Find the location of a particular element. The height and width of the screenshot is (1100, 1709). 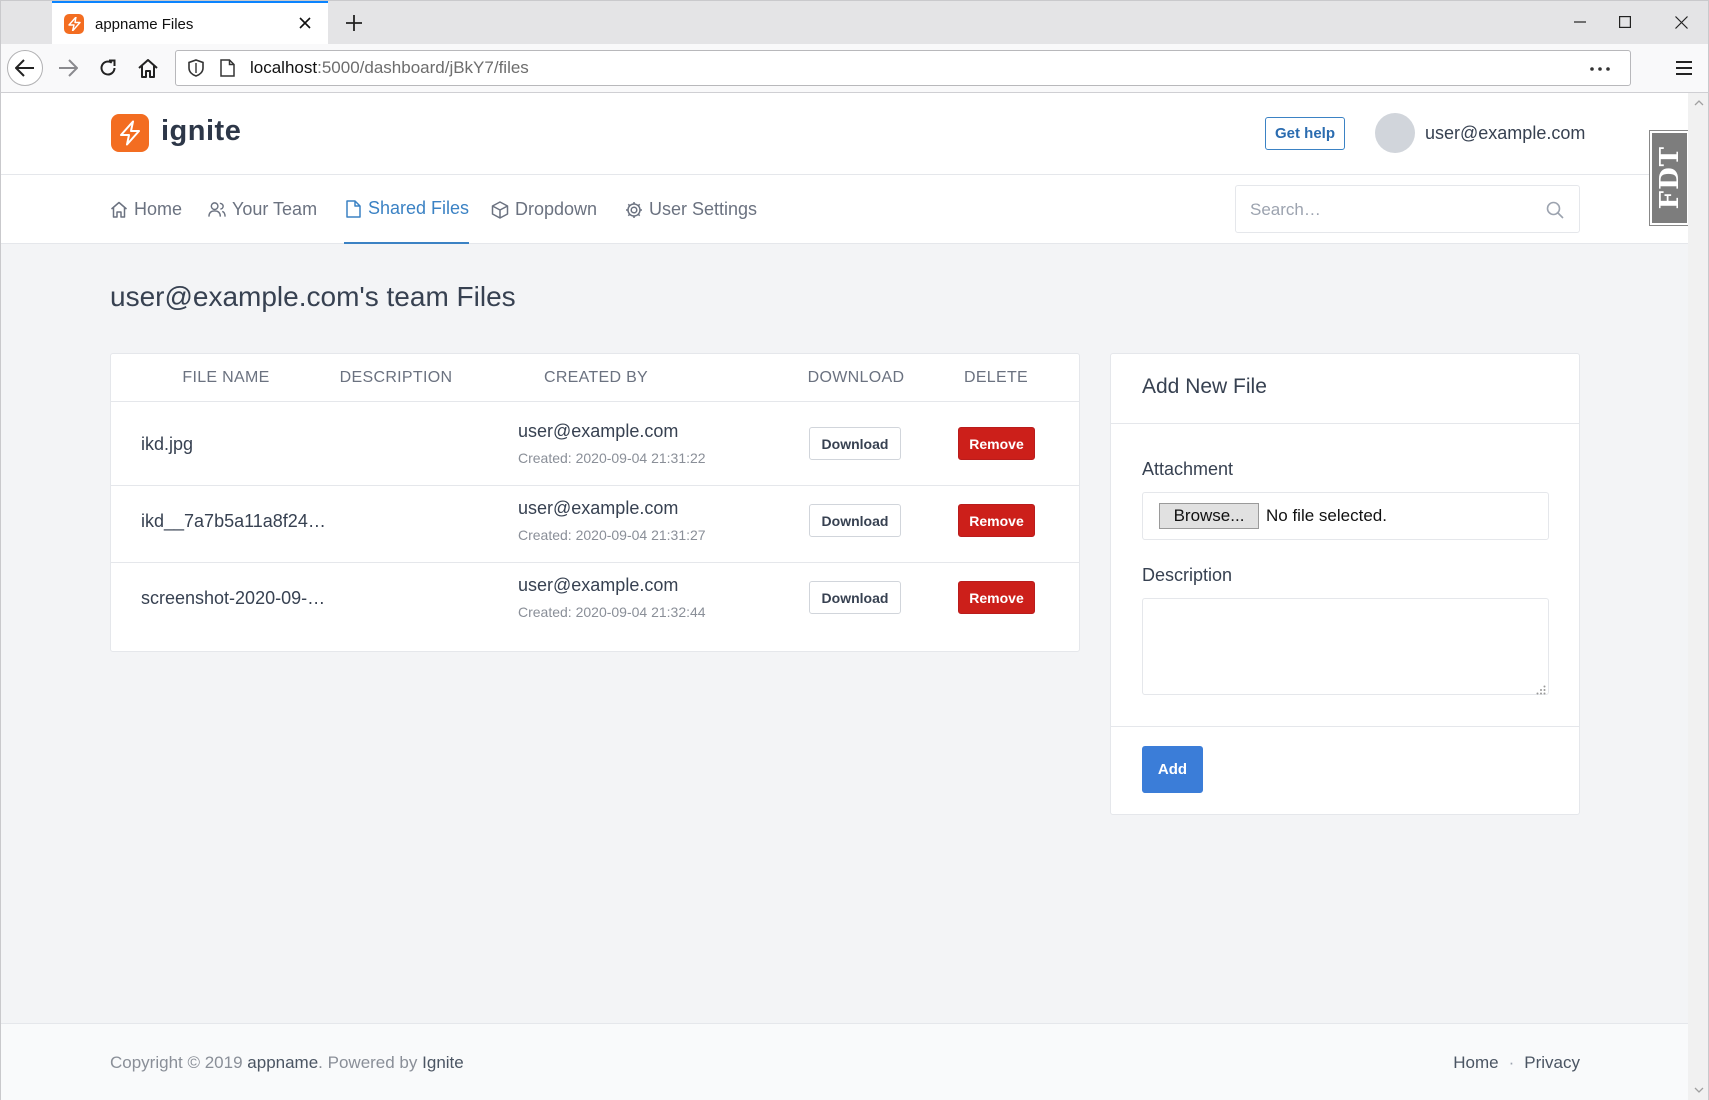

users-icon is located at coordinates (217, 210).